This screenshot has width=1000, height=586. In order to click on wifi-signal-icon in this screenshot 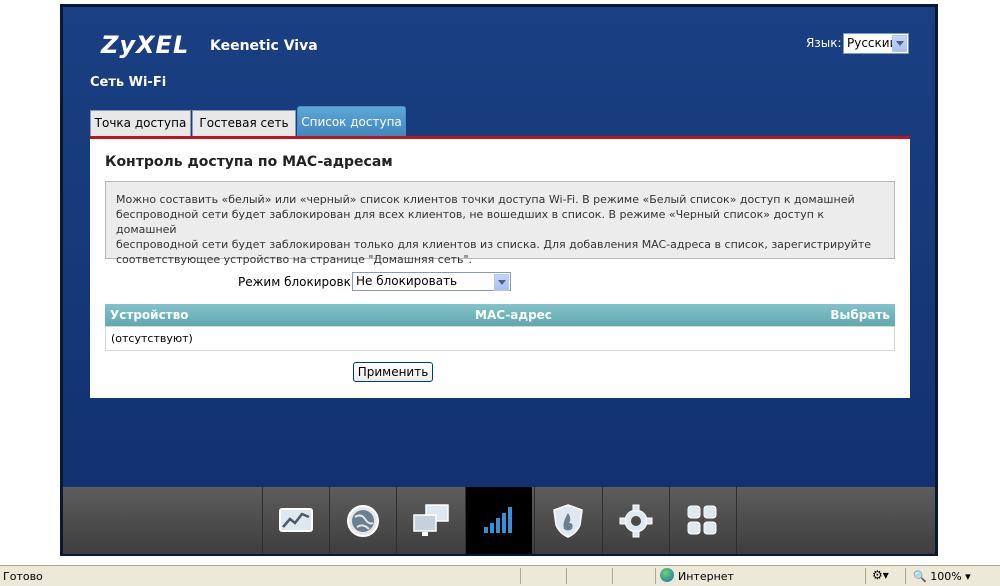, I will do `click(498, 520)`.